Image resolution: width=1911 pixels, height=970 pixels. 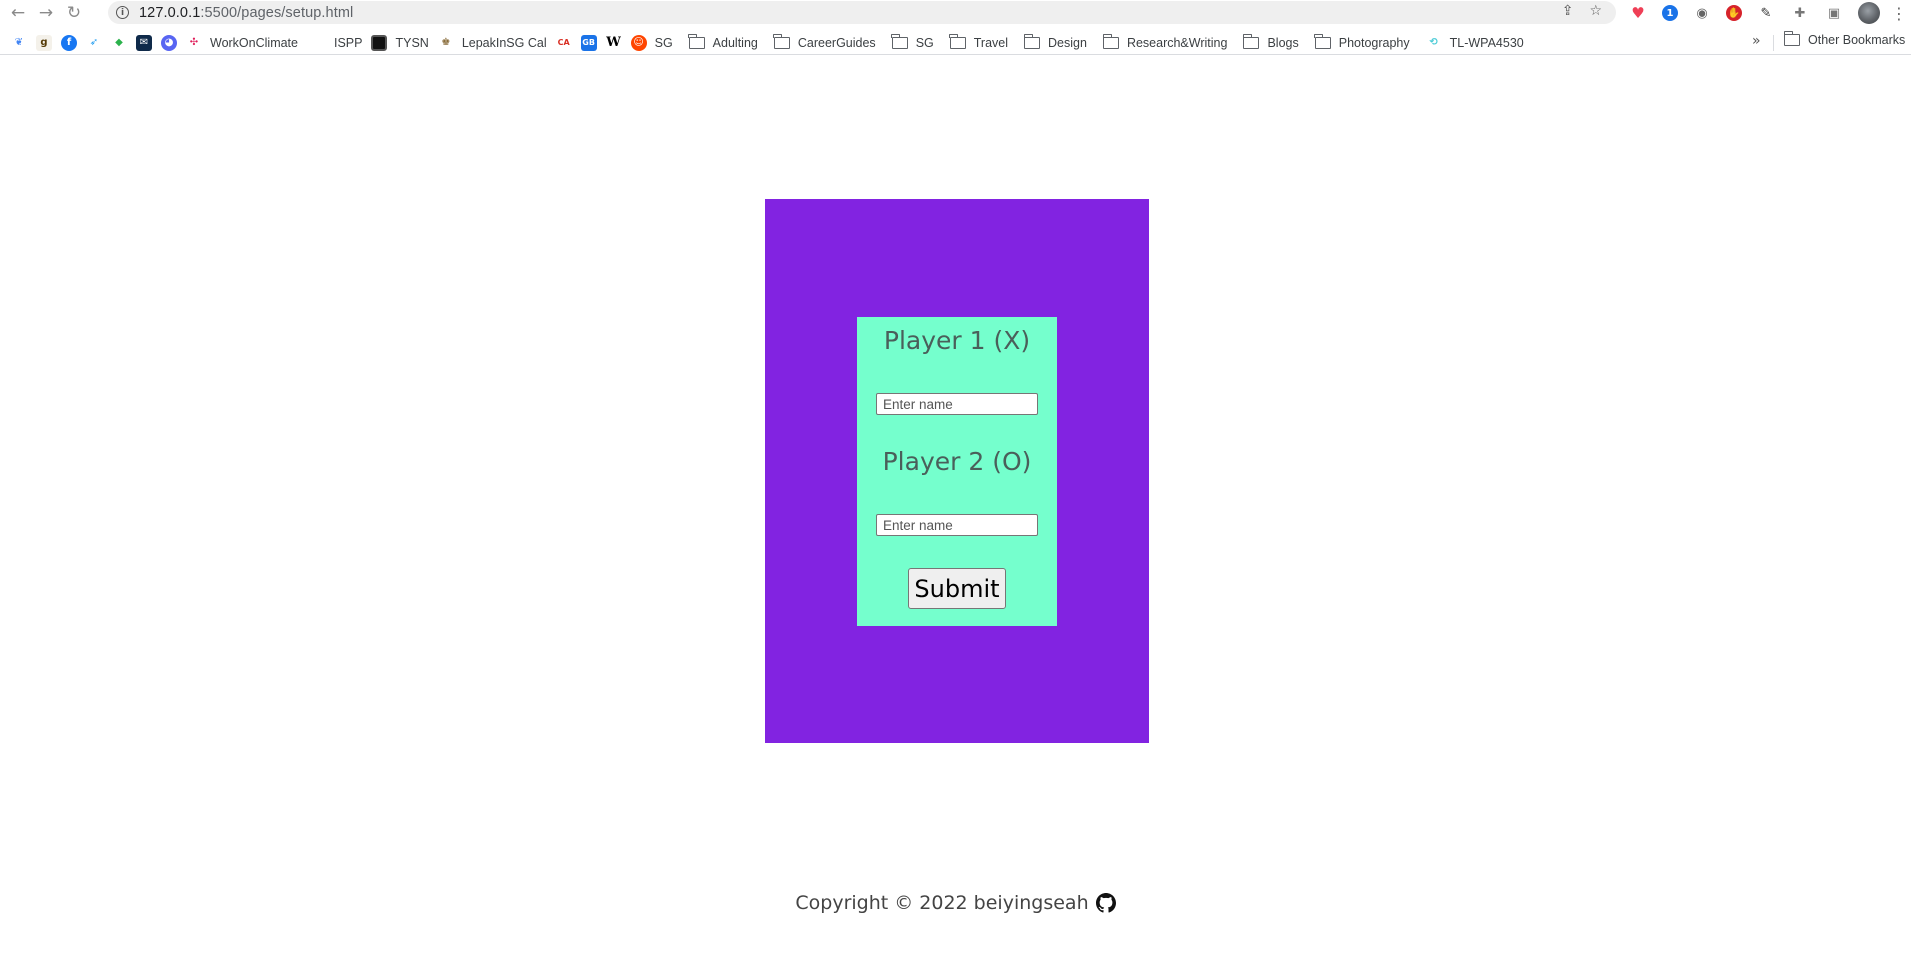 I want to click on folder-design: Design, so click(x=1055, y=43).